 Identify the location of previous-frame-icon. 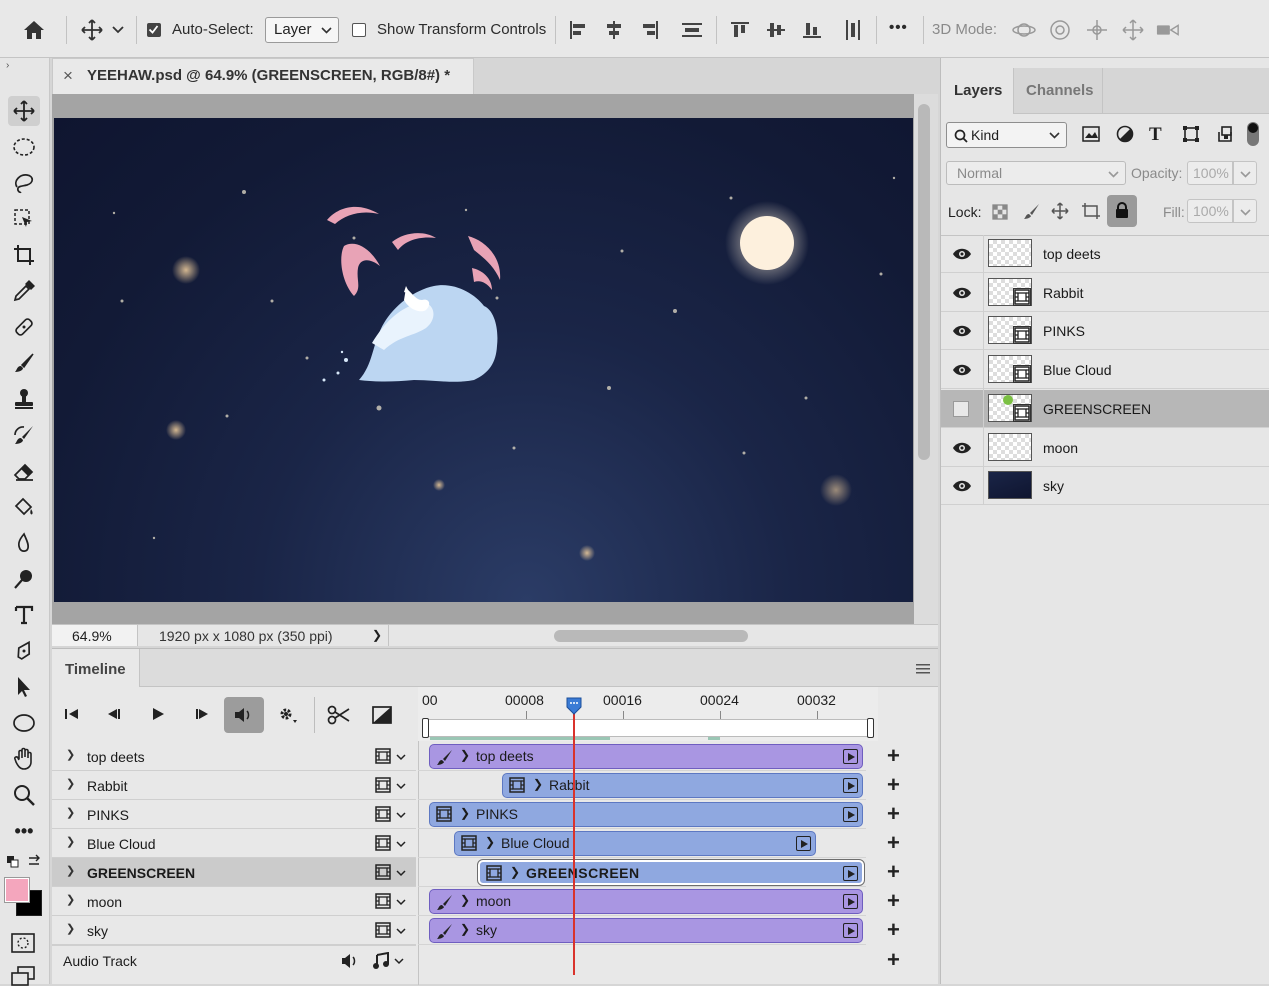
(114, 714).